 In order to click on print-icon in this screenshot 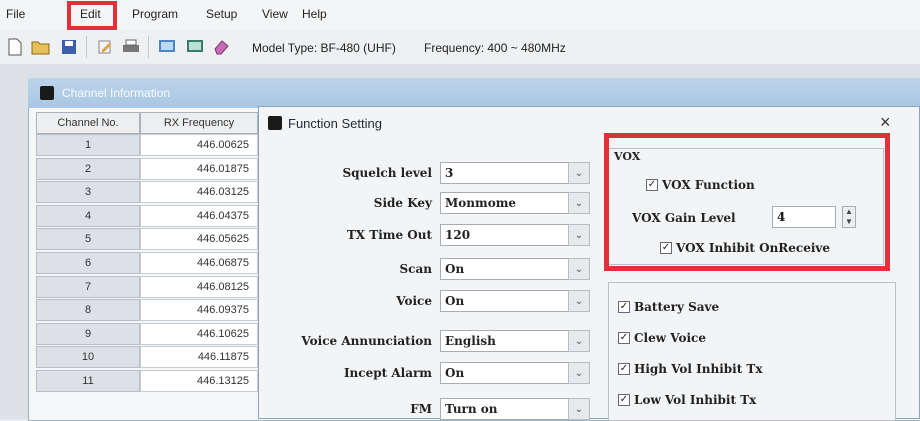, I will do `click(131, 47)`.